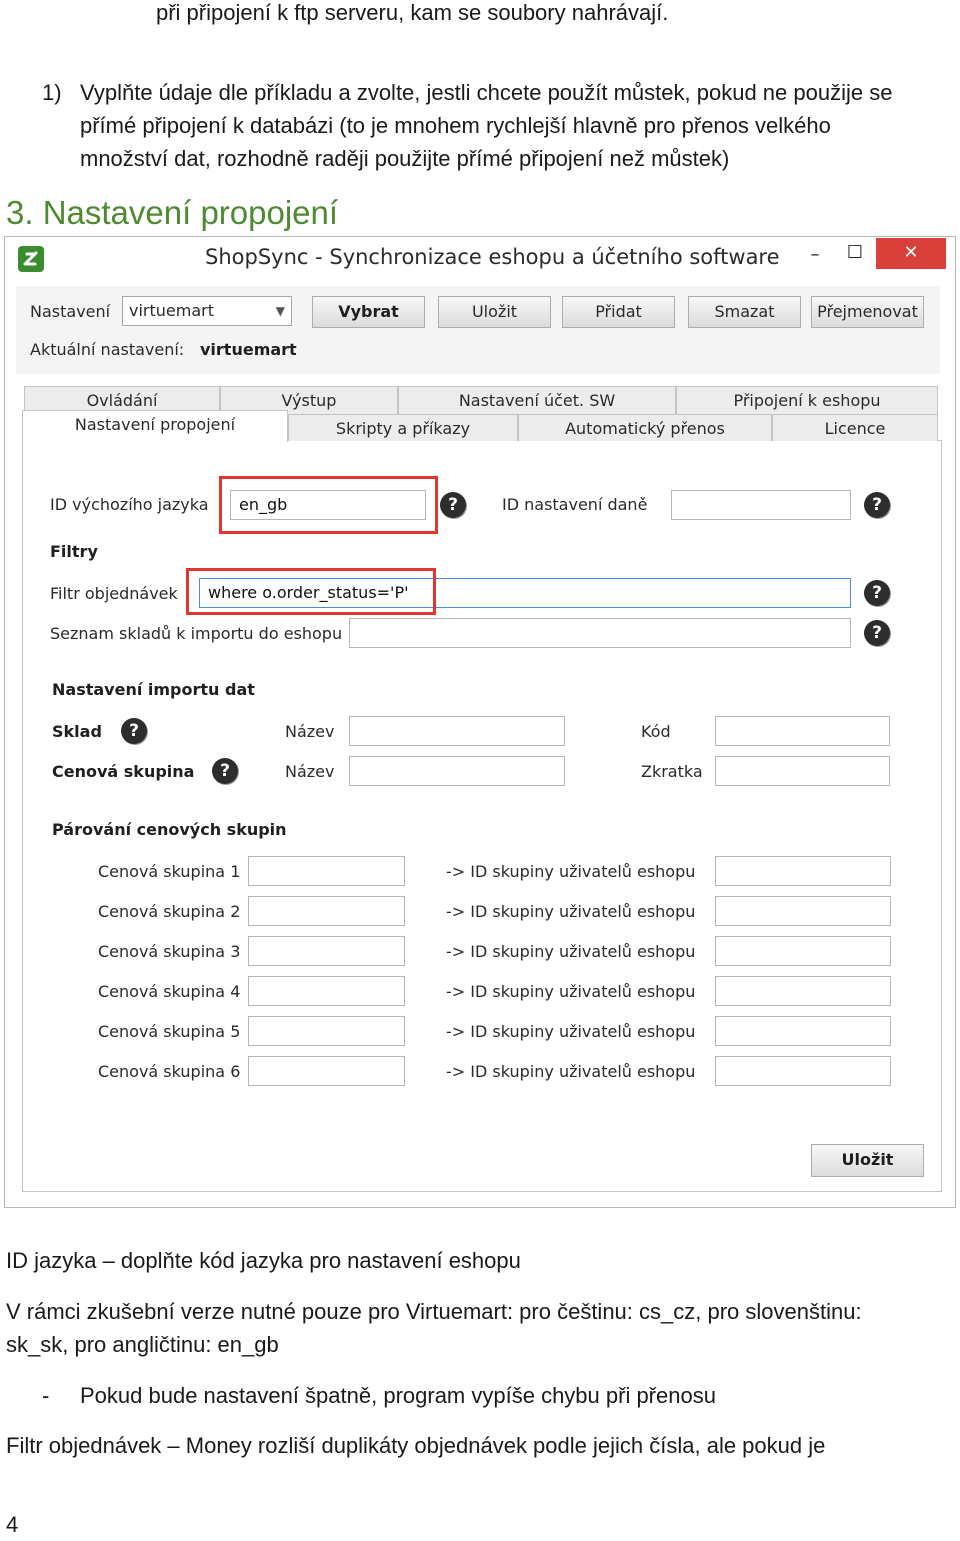  I want to click on maximize-button: ☐, so click(855, 253).